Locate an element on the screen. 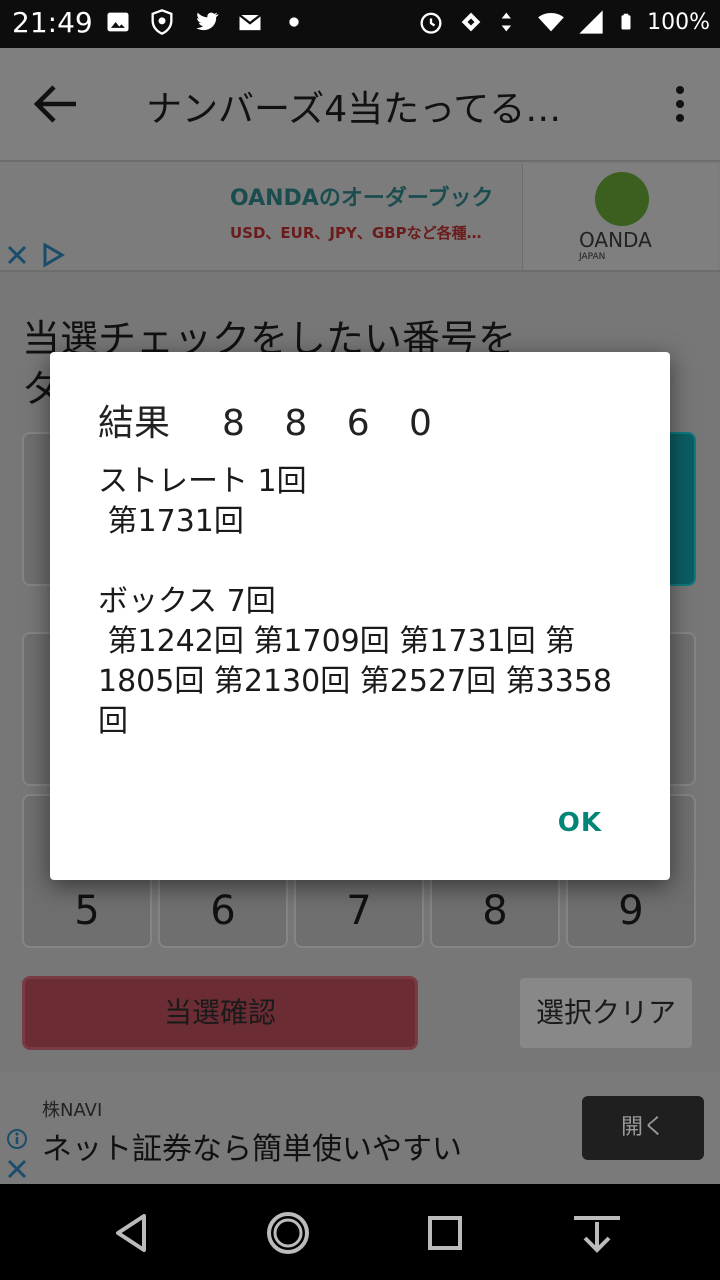 This screenshot has width=720, height=1280. ad-open-button: 開く is located at coordinates (643, 1128).